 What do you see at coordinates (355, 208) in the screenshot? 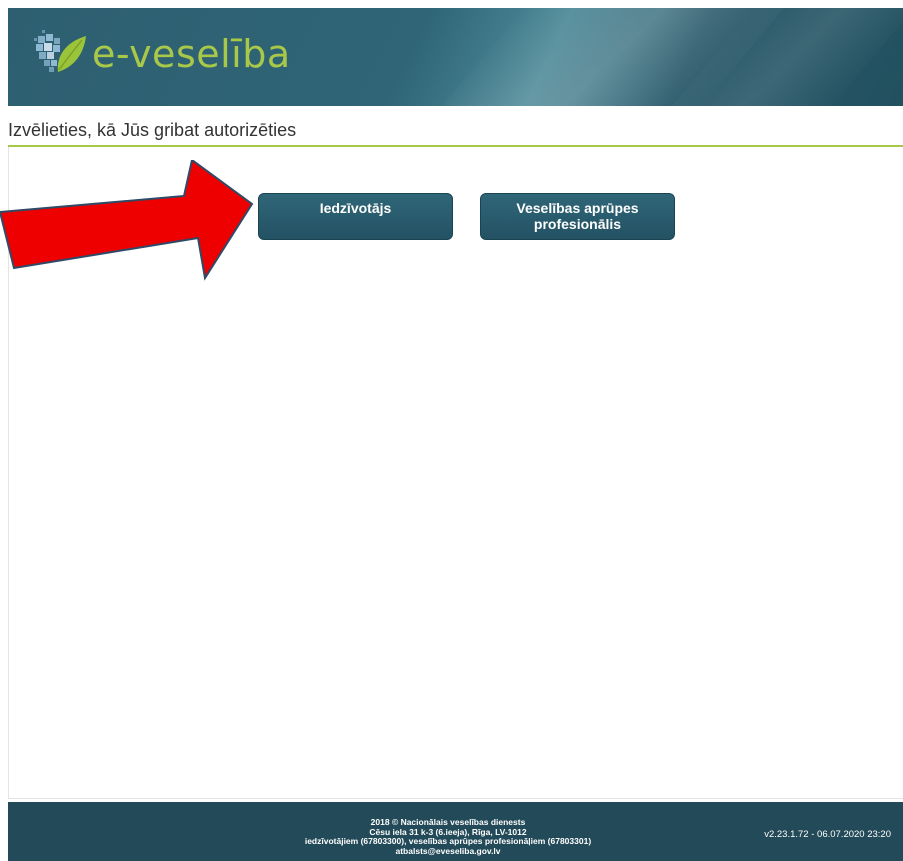
I see `resident-login-label: Iedzīvotājs` at bounding box center [355, 208].